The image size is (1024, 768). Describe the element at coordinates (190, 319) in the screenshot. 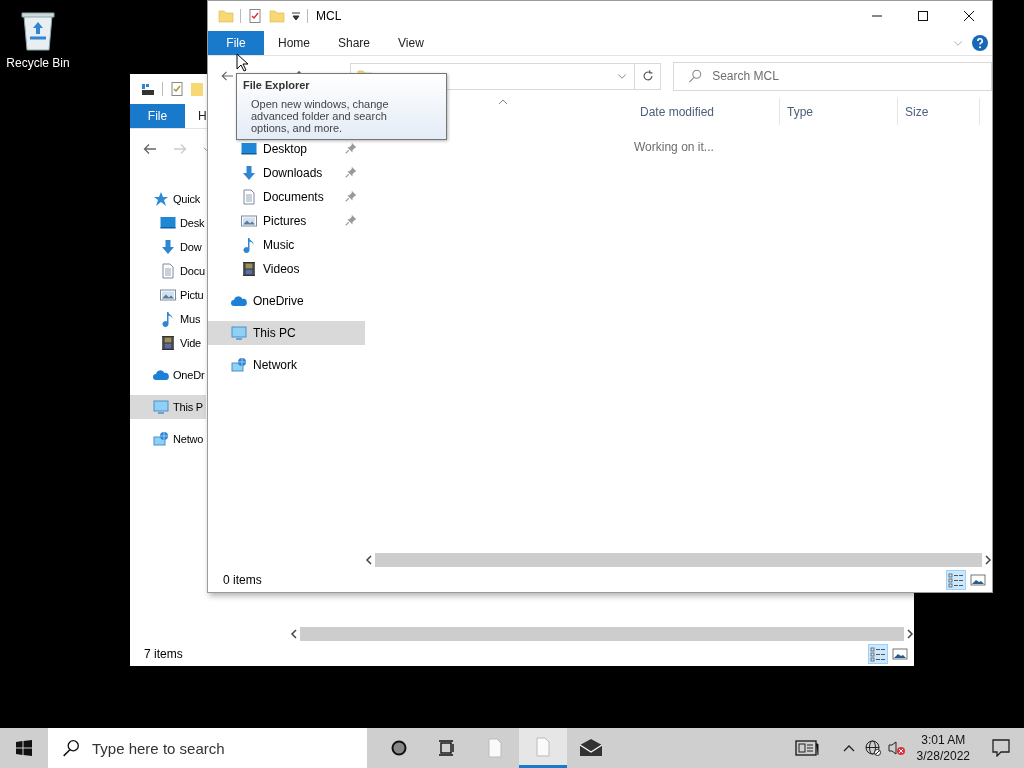

I see `navigation-item-label: Mus` at that location.